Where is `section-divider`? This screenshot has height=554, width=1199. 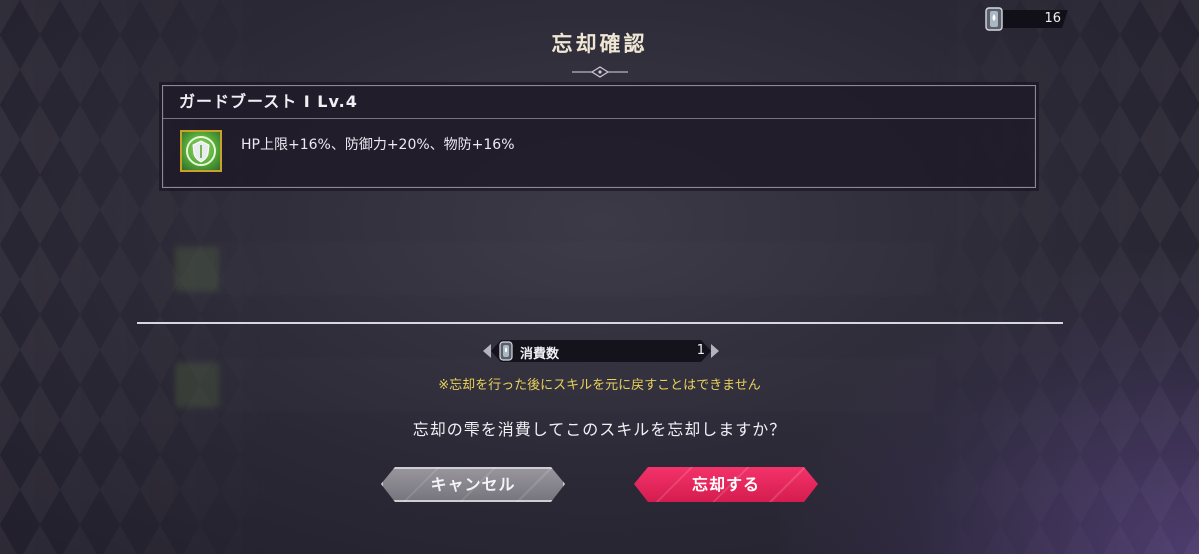
section-divider is located at coordinates (600, 323).